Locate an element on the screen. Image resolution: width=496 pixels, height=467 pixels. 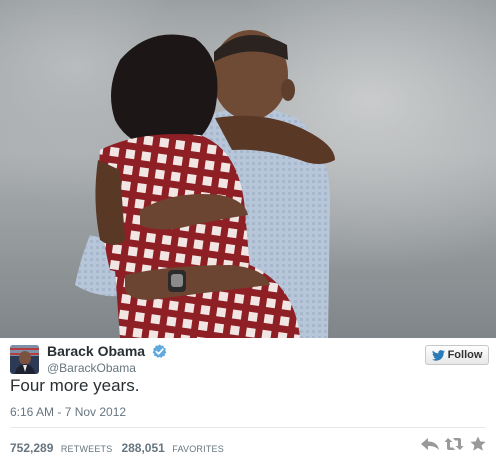
favorites-count: 288,051 is located at coordinates (143, 448).